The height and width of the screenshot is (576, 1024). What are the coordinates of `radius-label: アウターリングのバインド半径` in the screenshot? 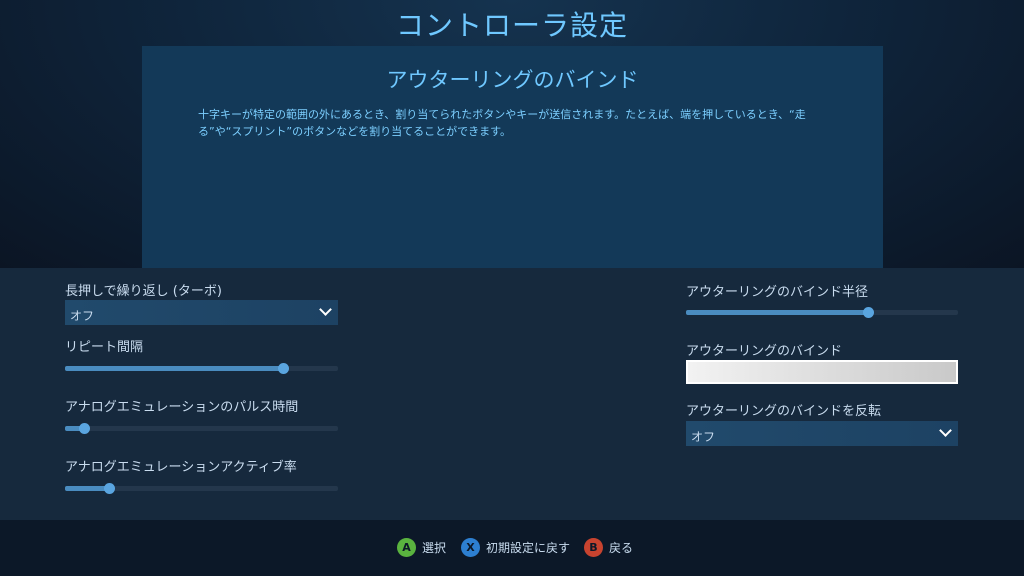 It's located at (777, 292).